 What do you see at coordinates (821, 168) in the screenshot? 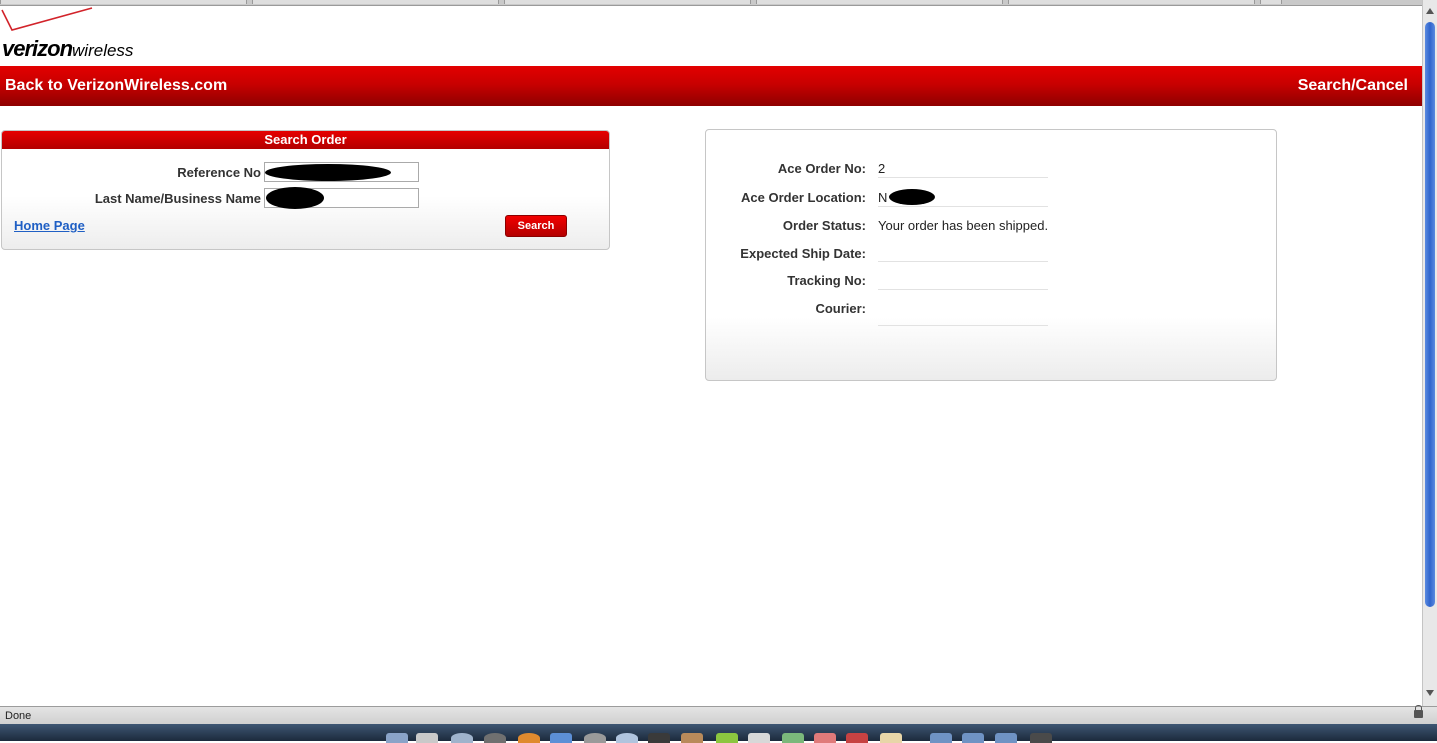
I see `detail-label: Ace Order No:` at bounding box center [821, 168].